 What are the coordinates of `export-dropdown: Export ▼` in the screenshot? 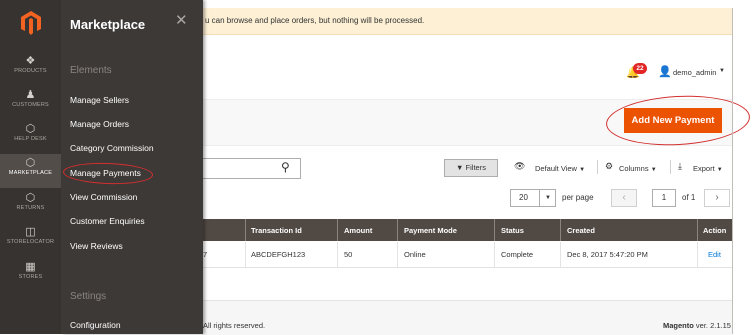 It's located at (708, 168).